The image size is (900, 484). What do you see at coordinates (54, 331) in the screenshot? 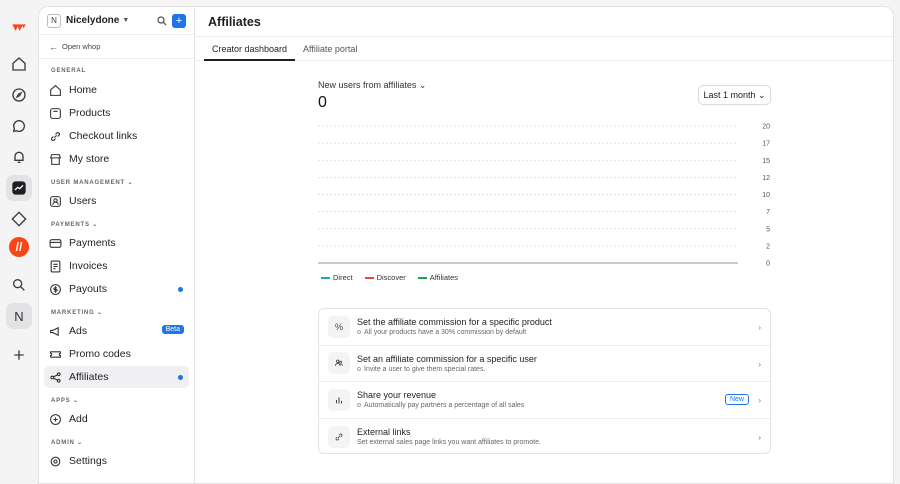
I see `megaphone-icon` at bounding box center [54, 331].